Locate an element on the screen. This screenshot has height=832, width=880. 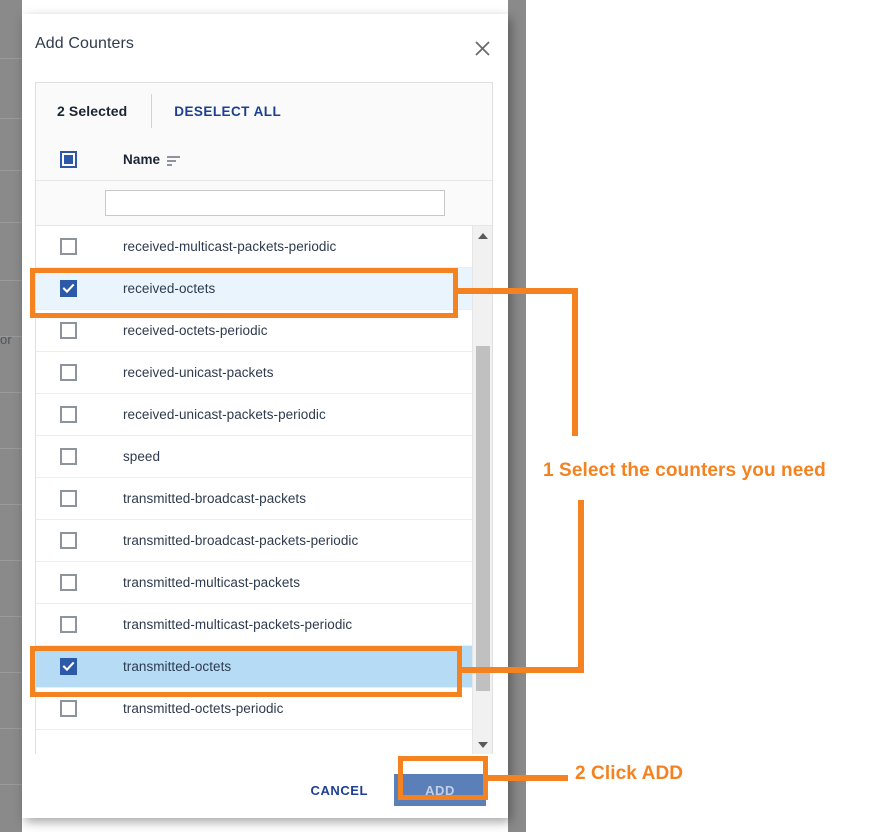
triangle-up-icon is located at coordinates (482, 235).